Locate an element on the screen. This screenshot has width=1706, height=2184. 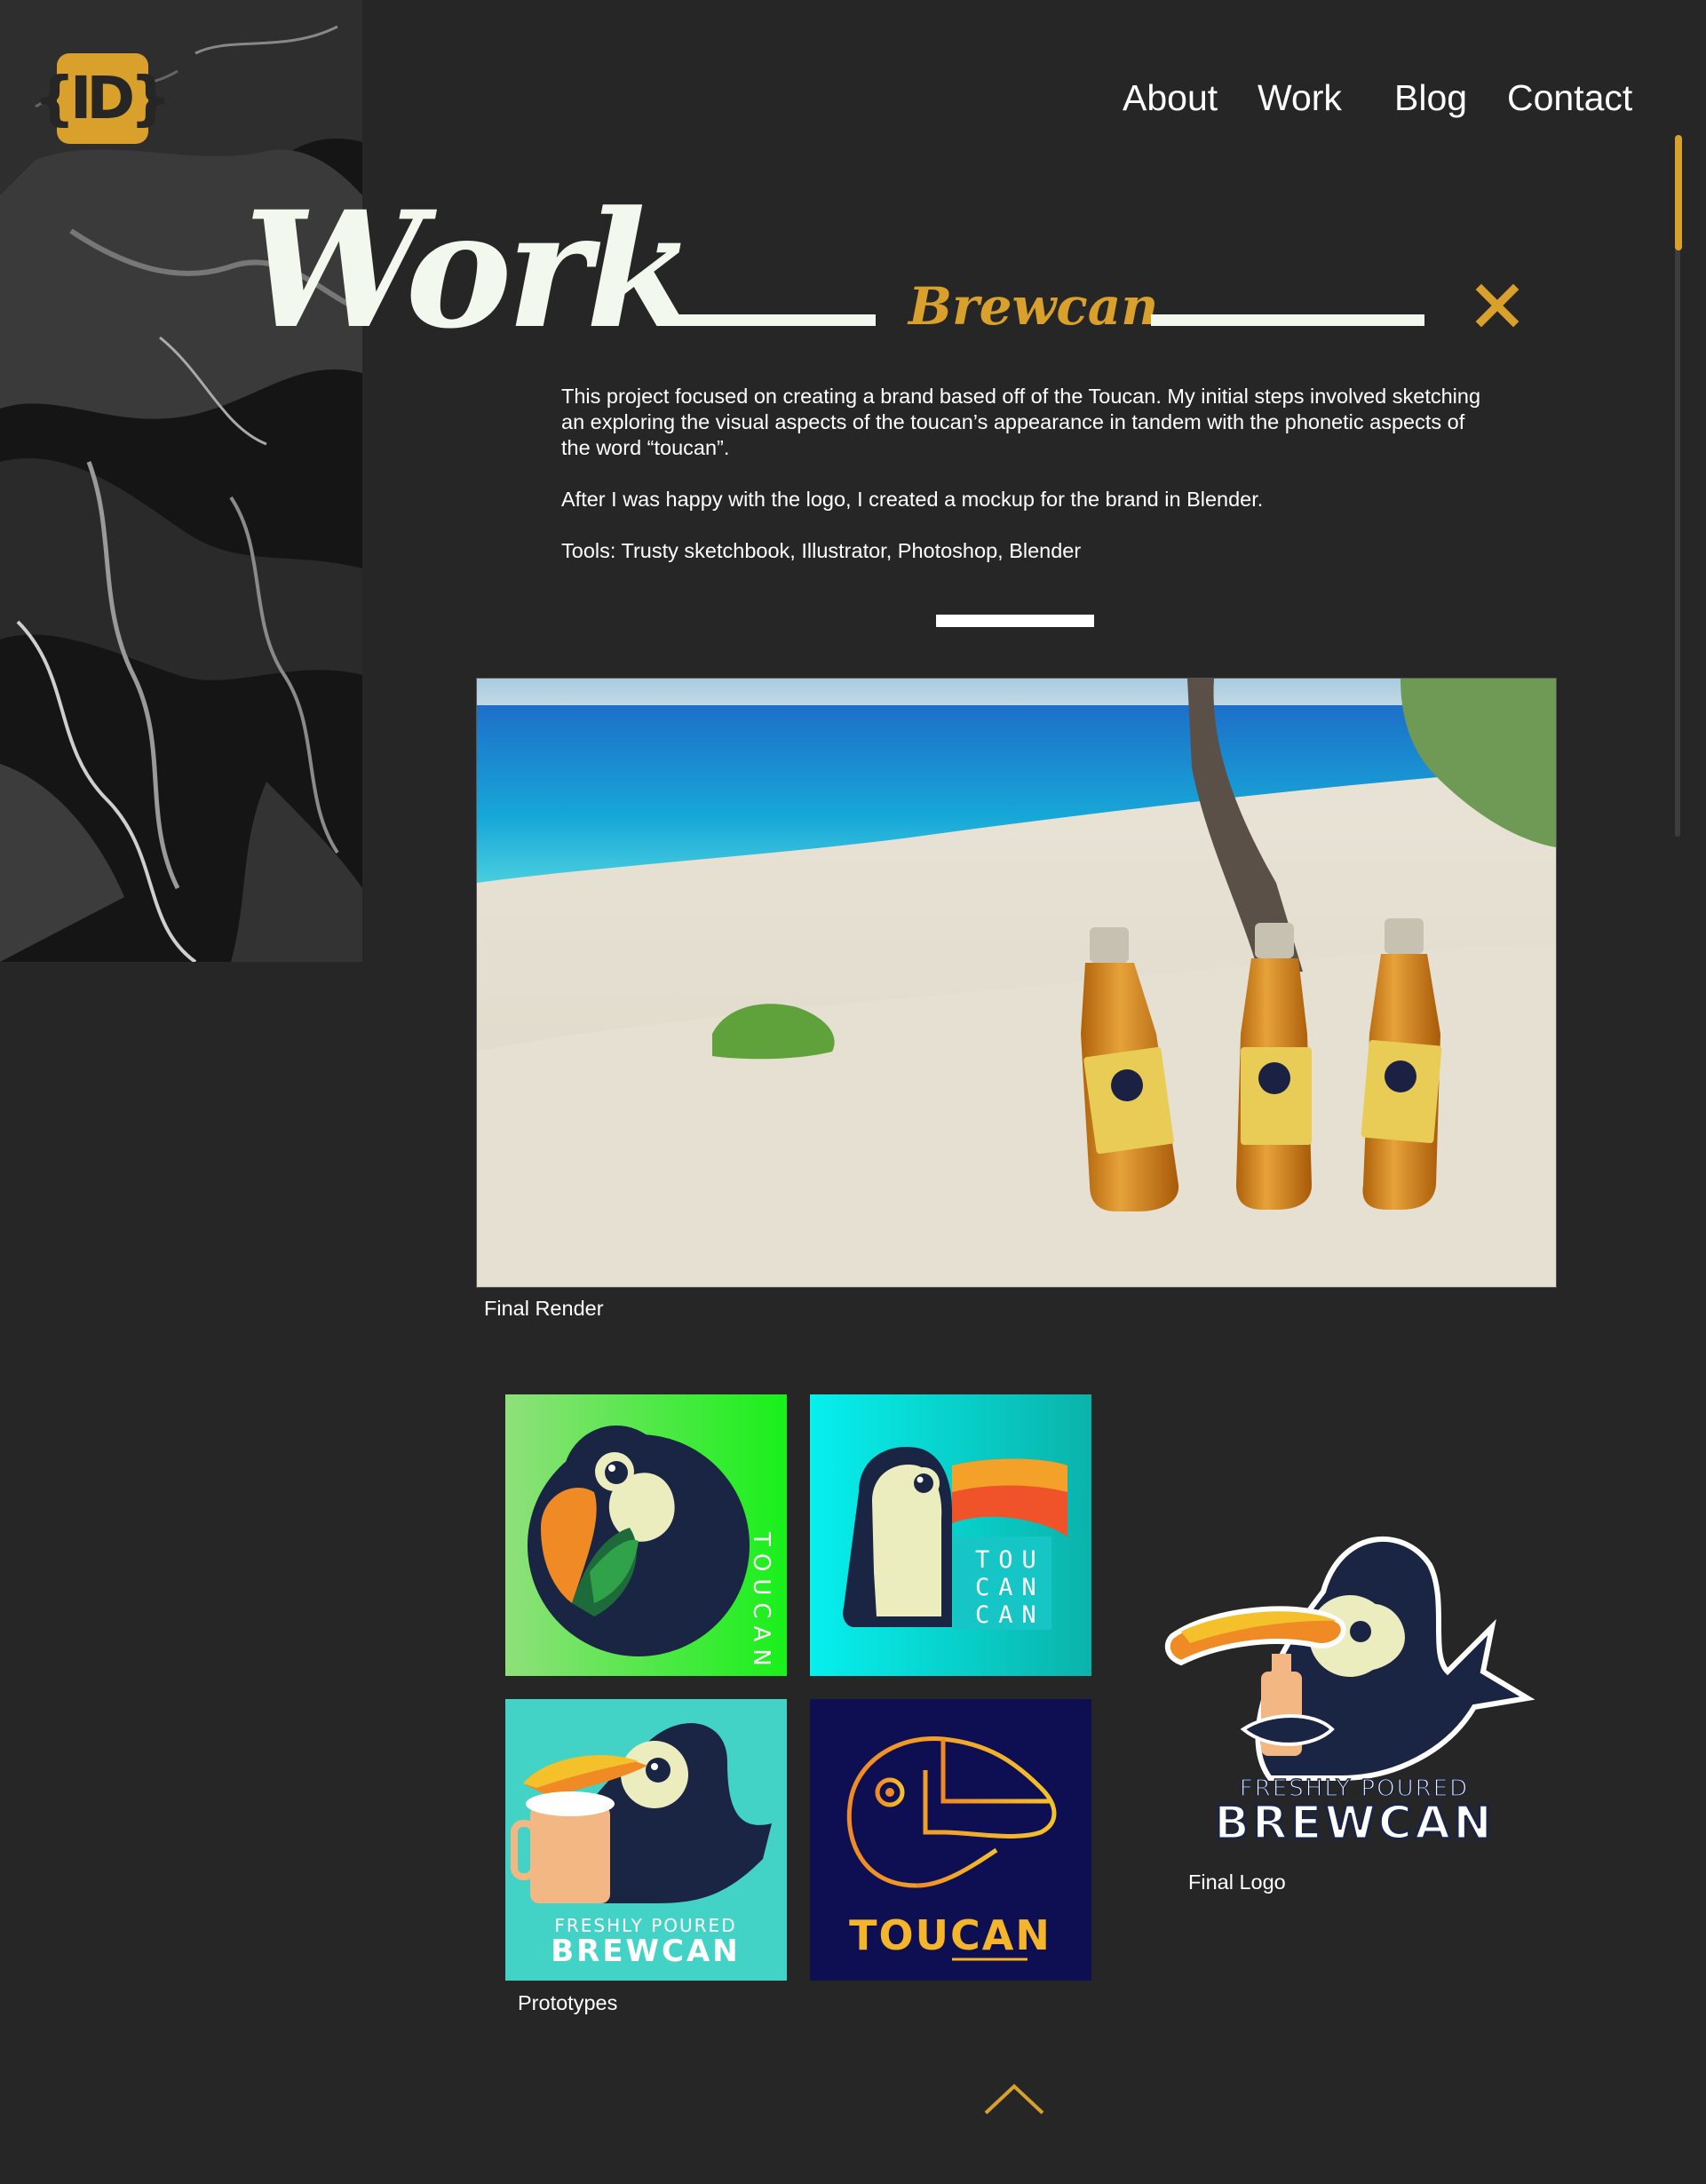
chevron-up-icon is located at coordinates (1014, 2099).